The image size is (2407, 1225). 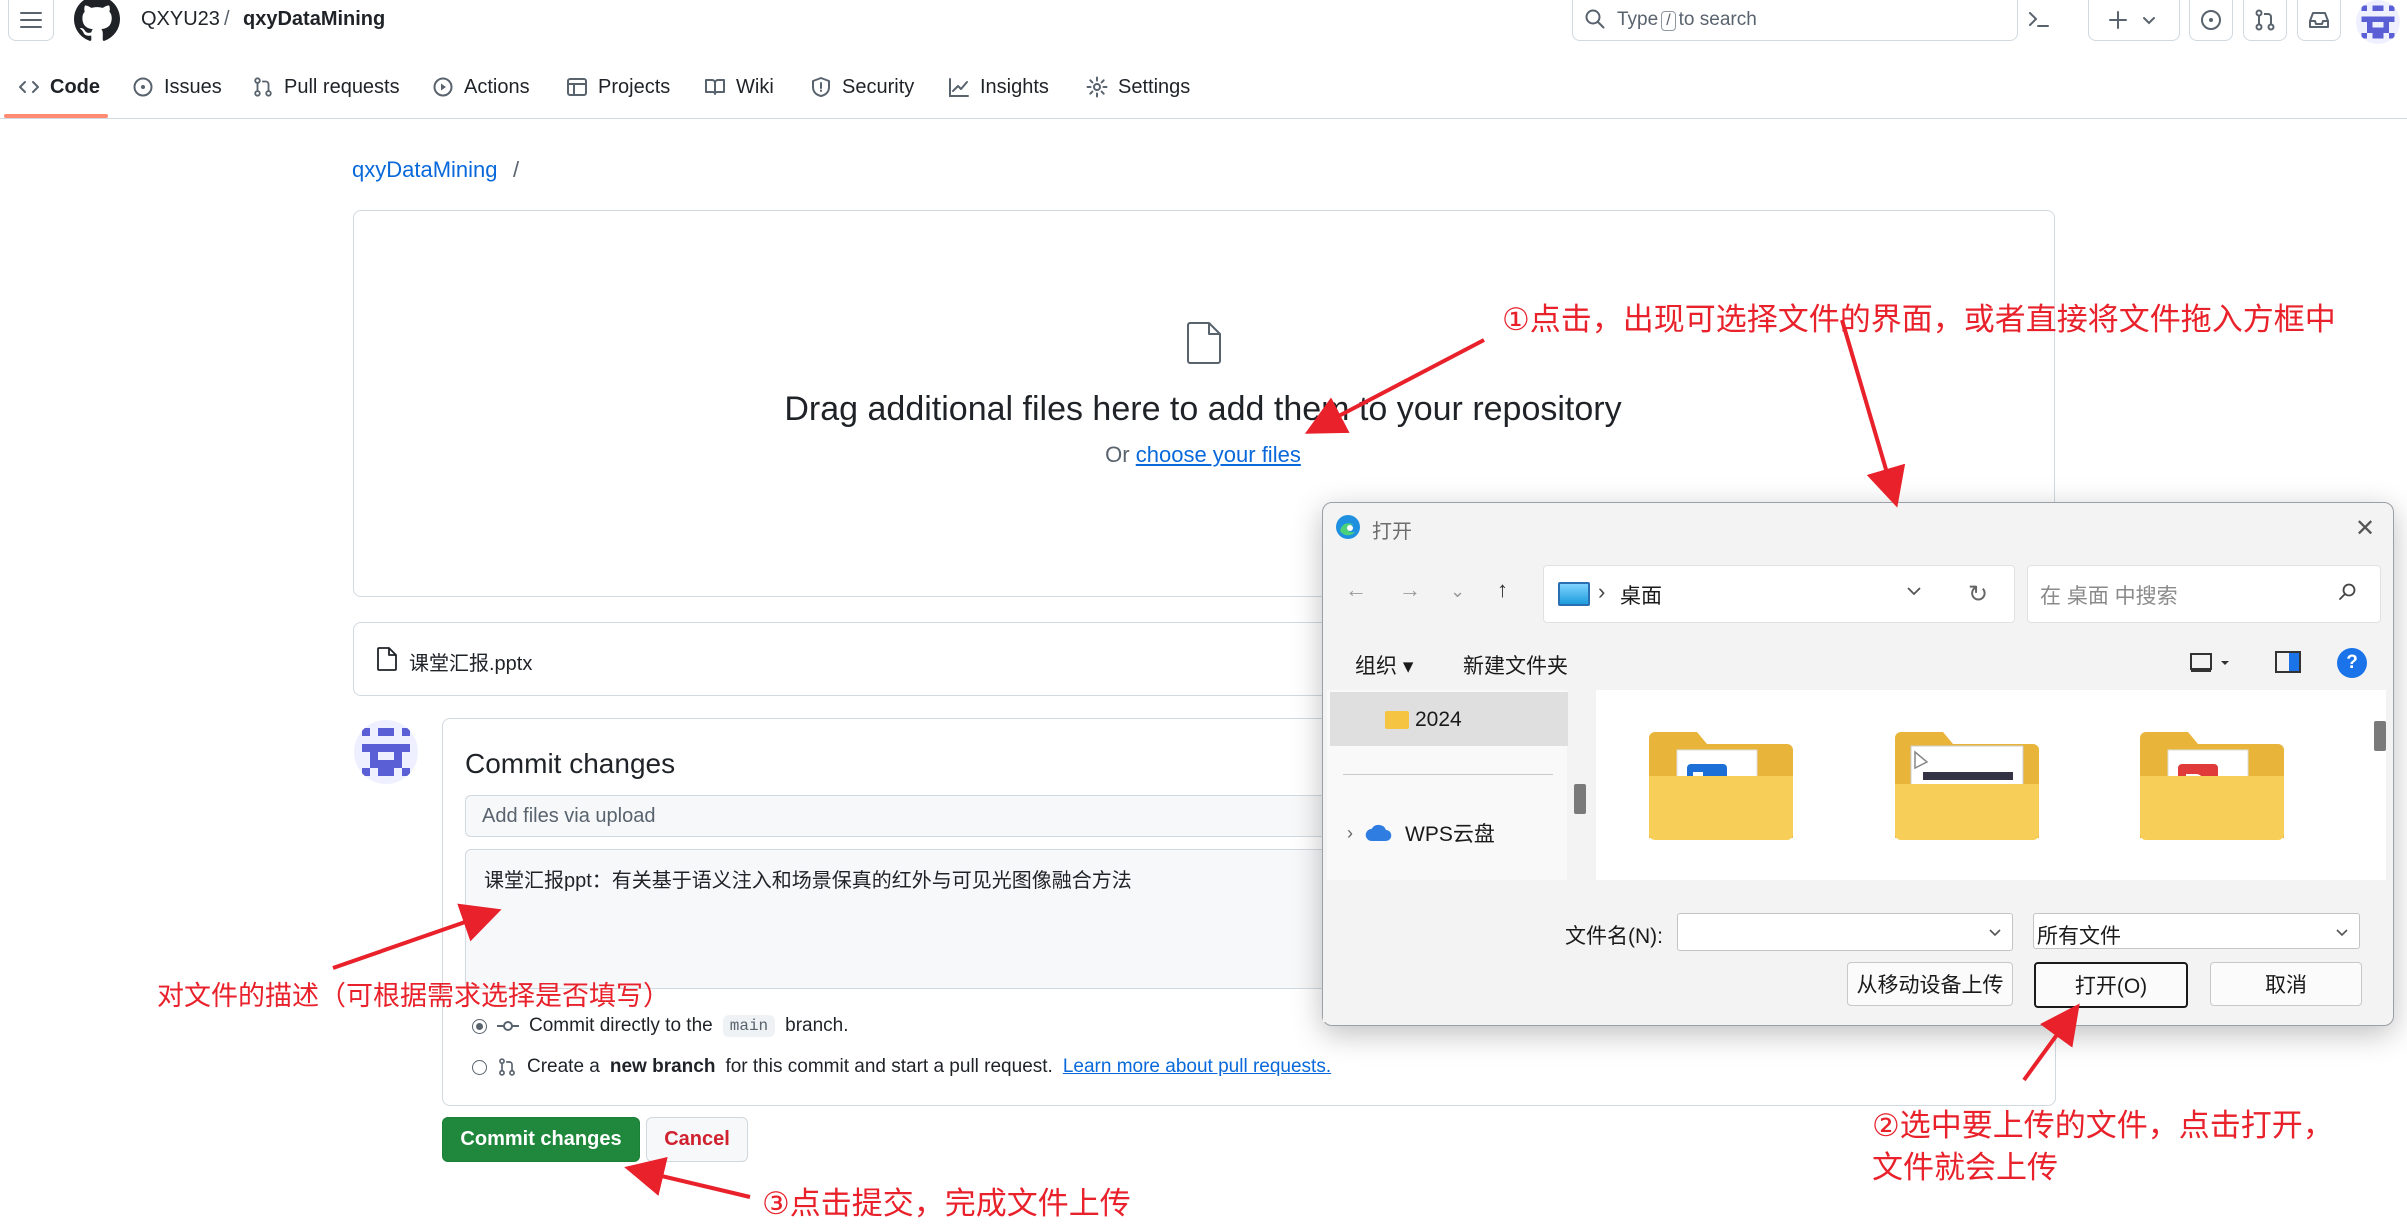 I want to click on pull-requests-button, so click(x=2265, y=20).